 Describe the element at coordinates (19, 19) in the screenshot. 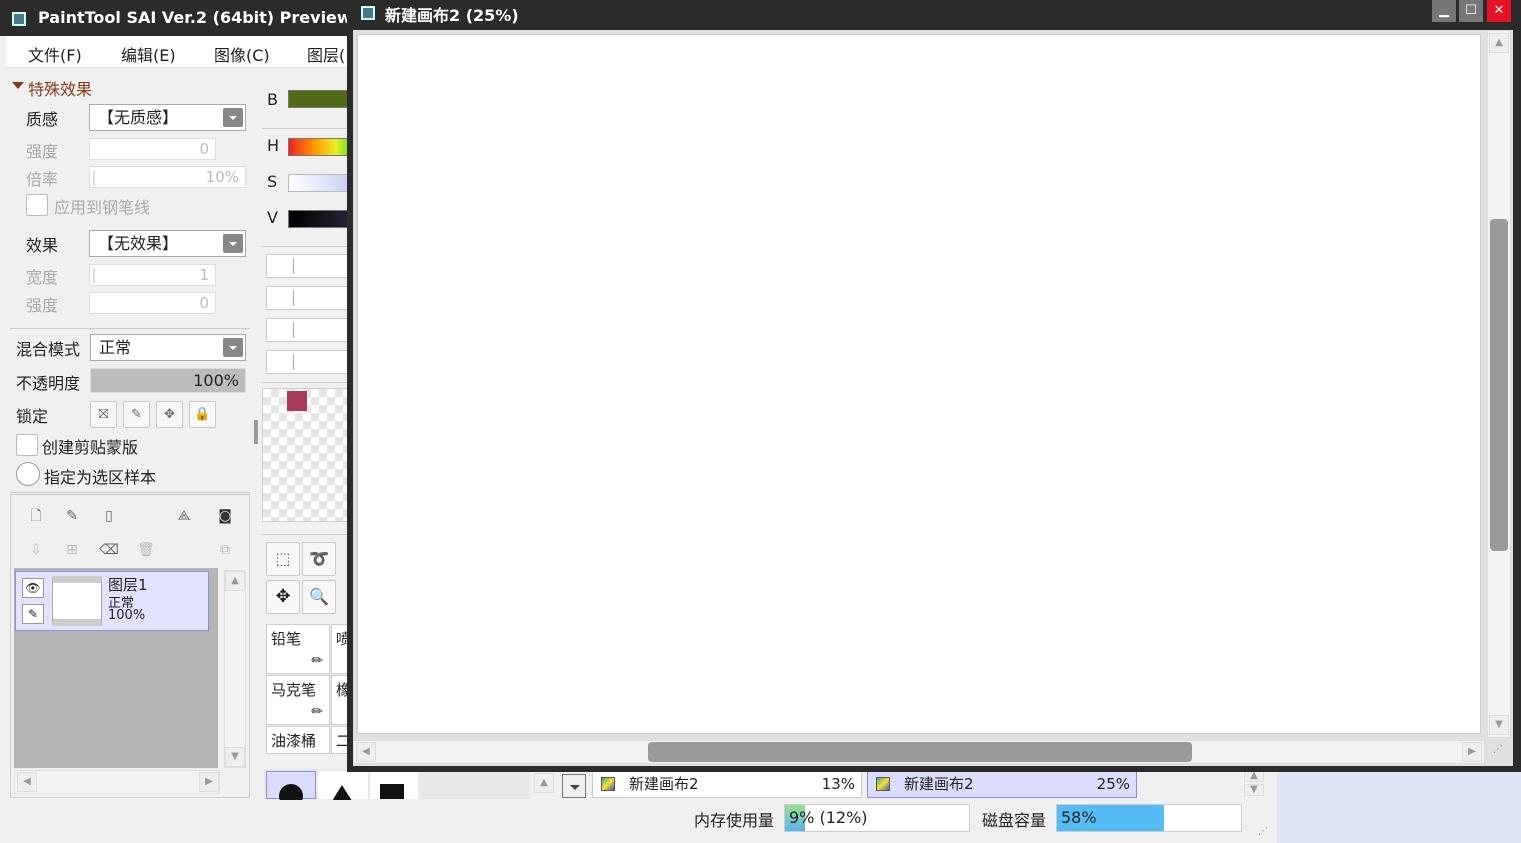

I see `app-icon` at that location.